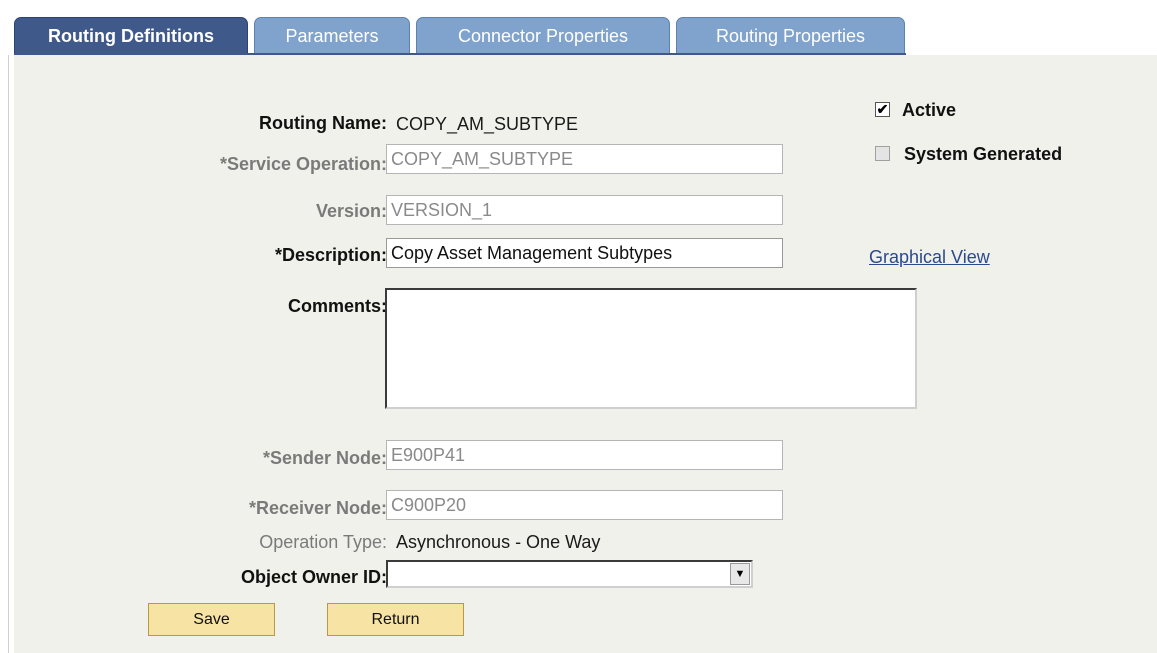 The height and width of the screenshot is (653, 1157). Describe the element at coordinates (584, 455) in the screenshot. I see `sender-node-field: E900P41` at that location.